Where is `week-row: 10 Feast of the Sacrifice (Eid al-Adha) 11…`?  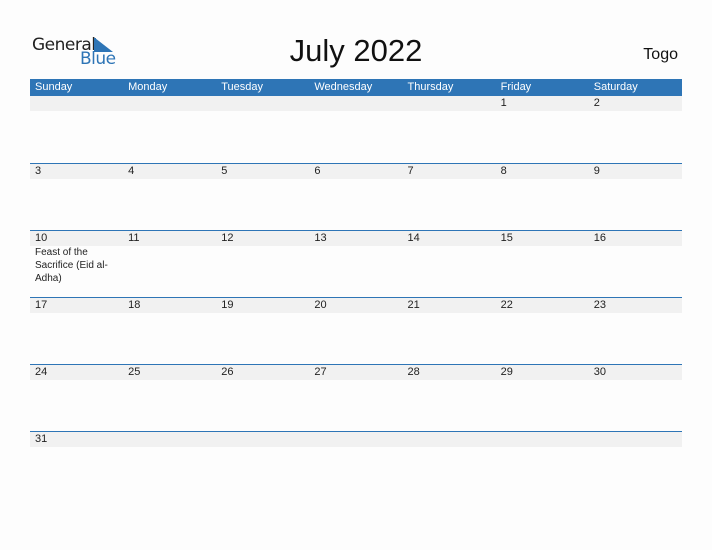 week-row: 10 Feast of the Sacrifice (Eid al-Adha) 11… is located at coordinates (356, 263).